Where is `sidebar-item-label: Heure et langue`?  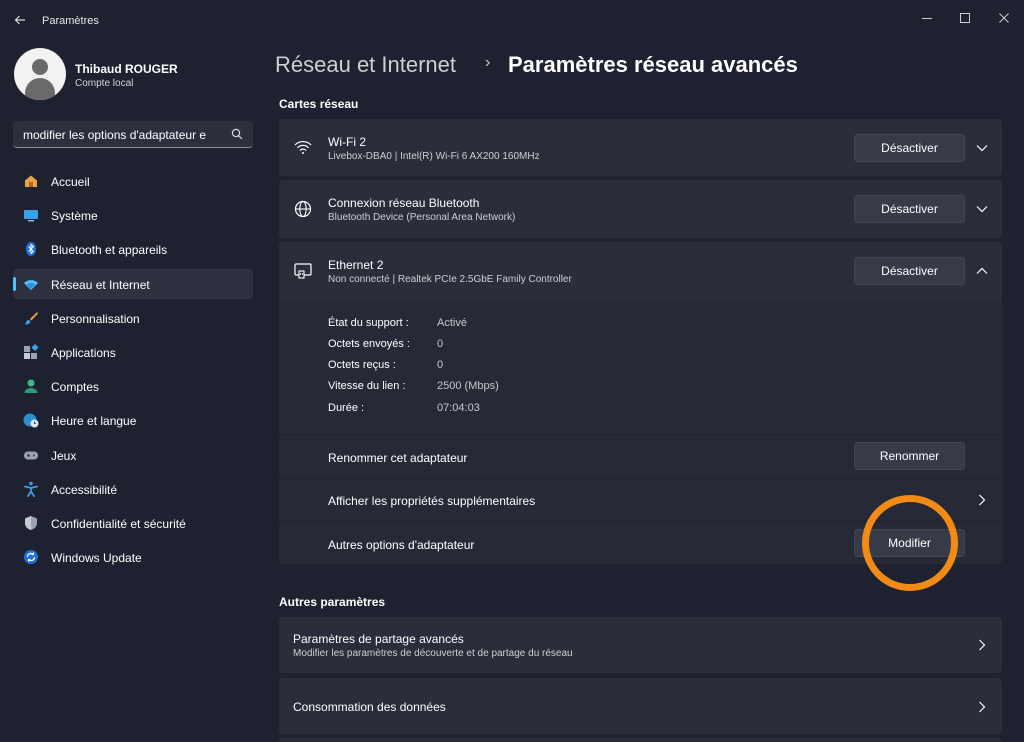 sidebar-item-label: Heure et langue is located at coordinates (94, 421).